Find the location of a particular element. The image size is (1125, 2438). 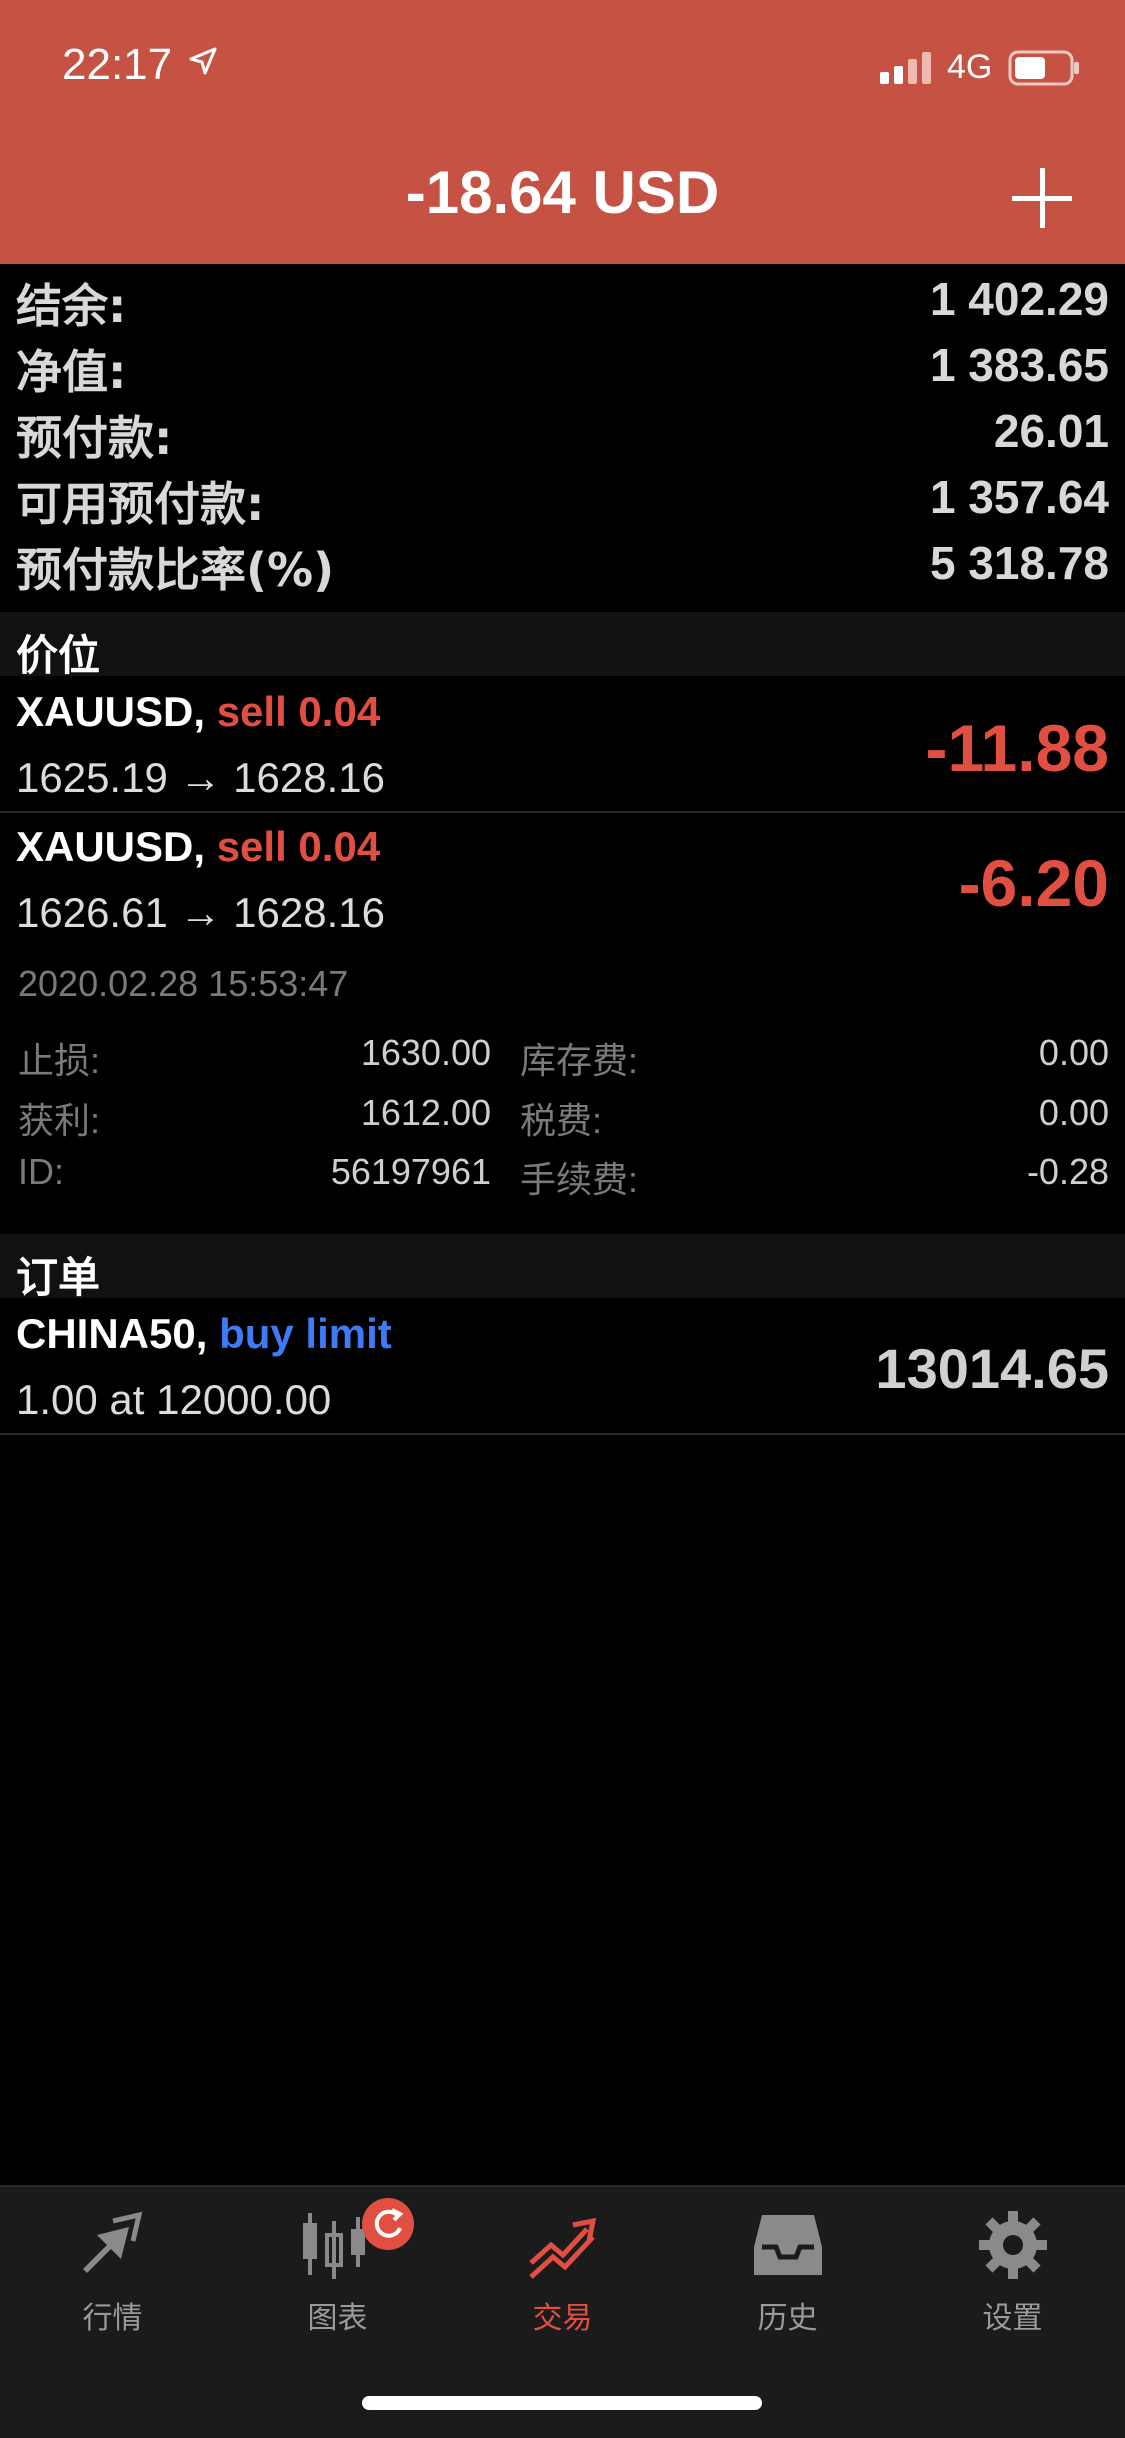

order-type: buy limit is located at coordinates (305, 1333).